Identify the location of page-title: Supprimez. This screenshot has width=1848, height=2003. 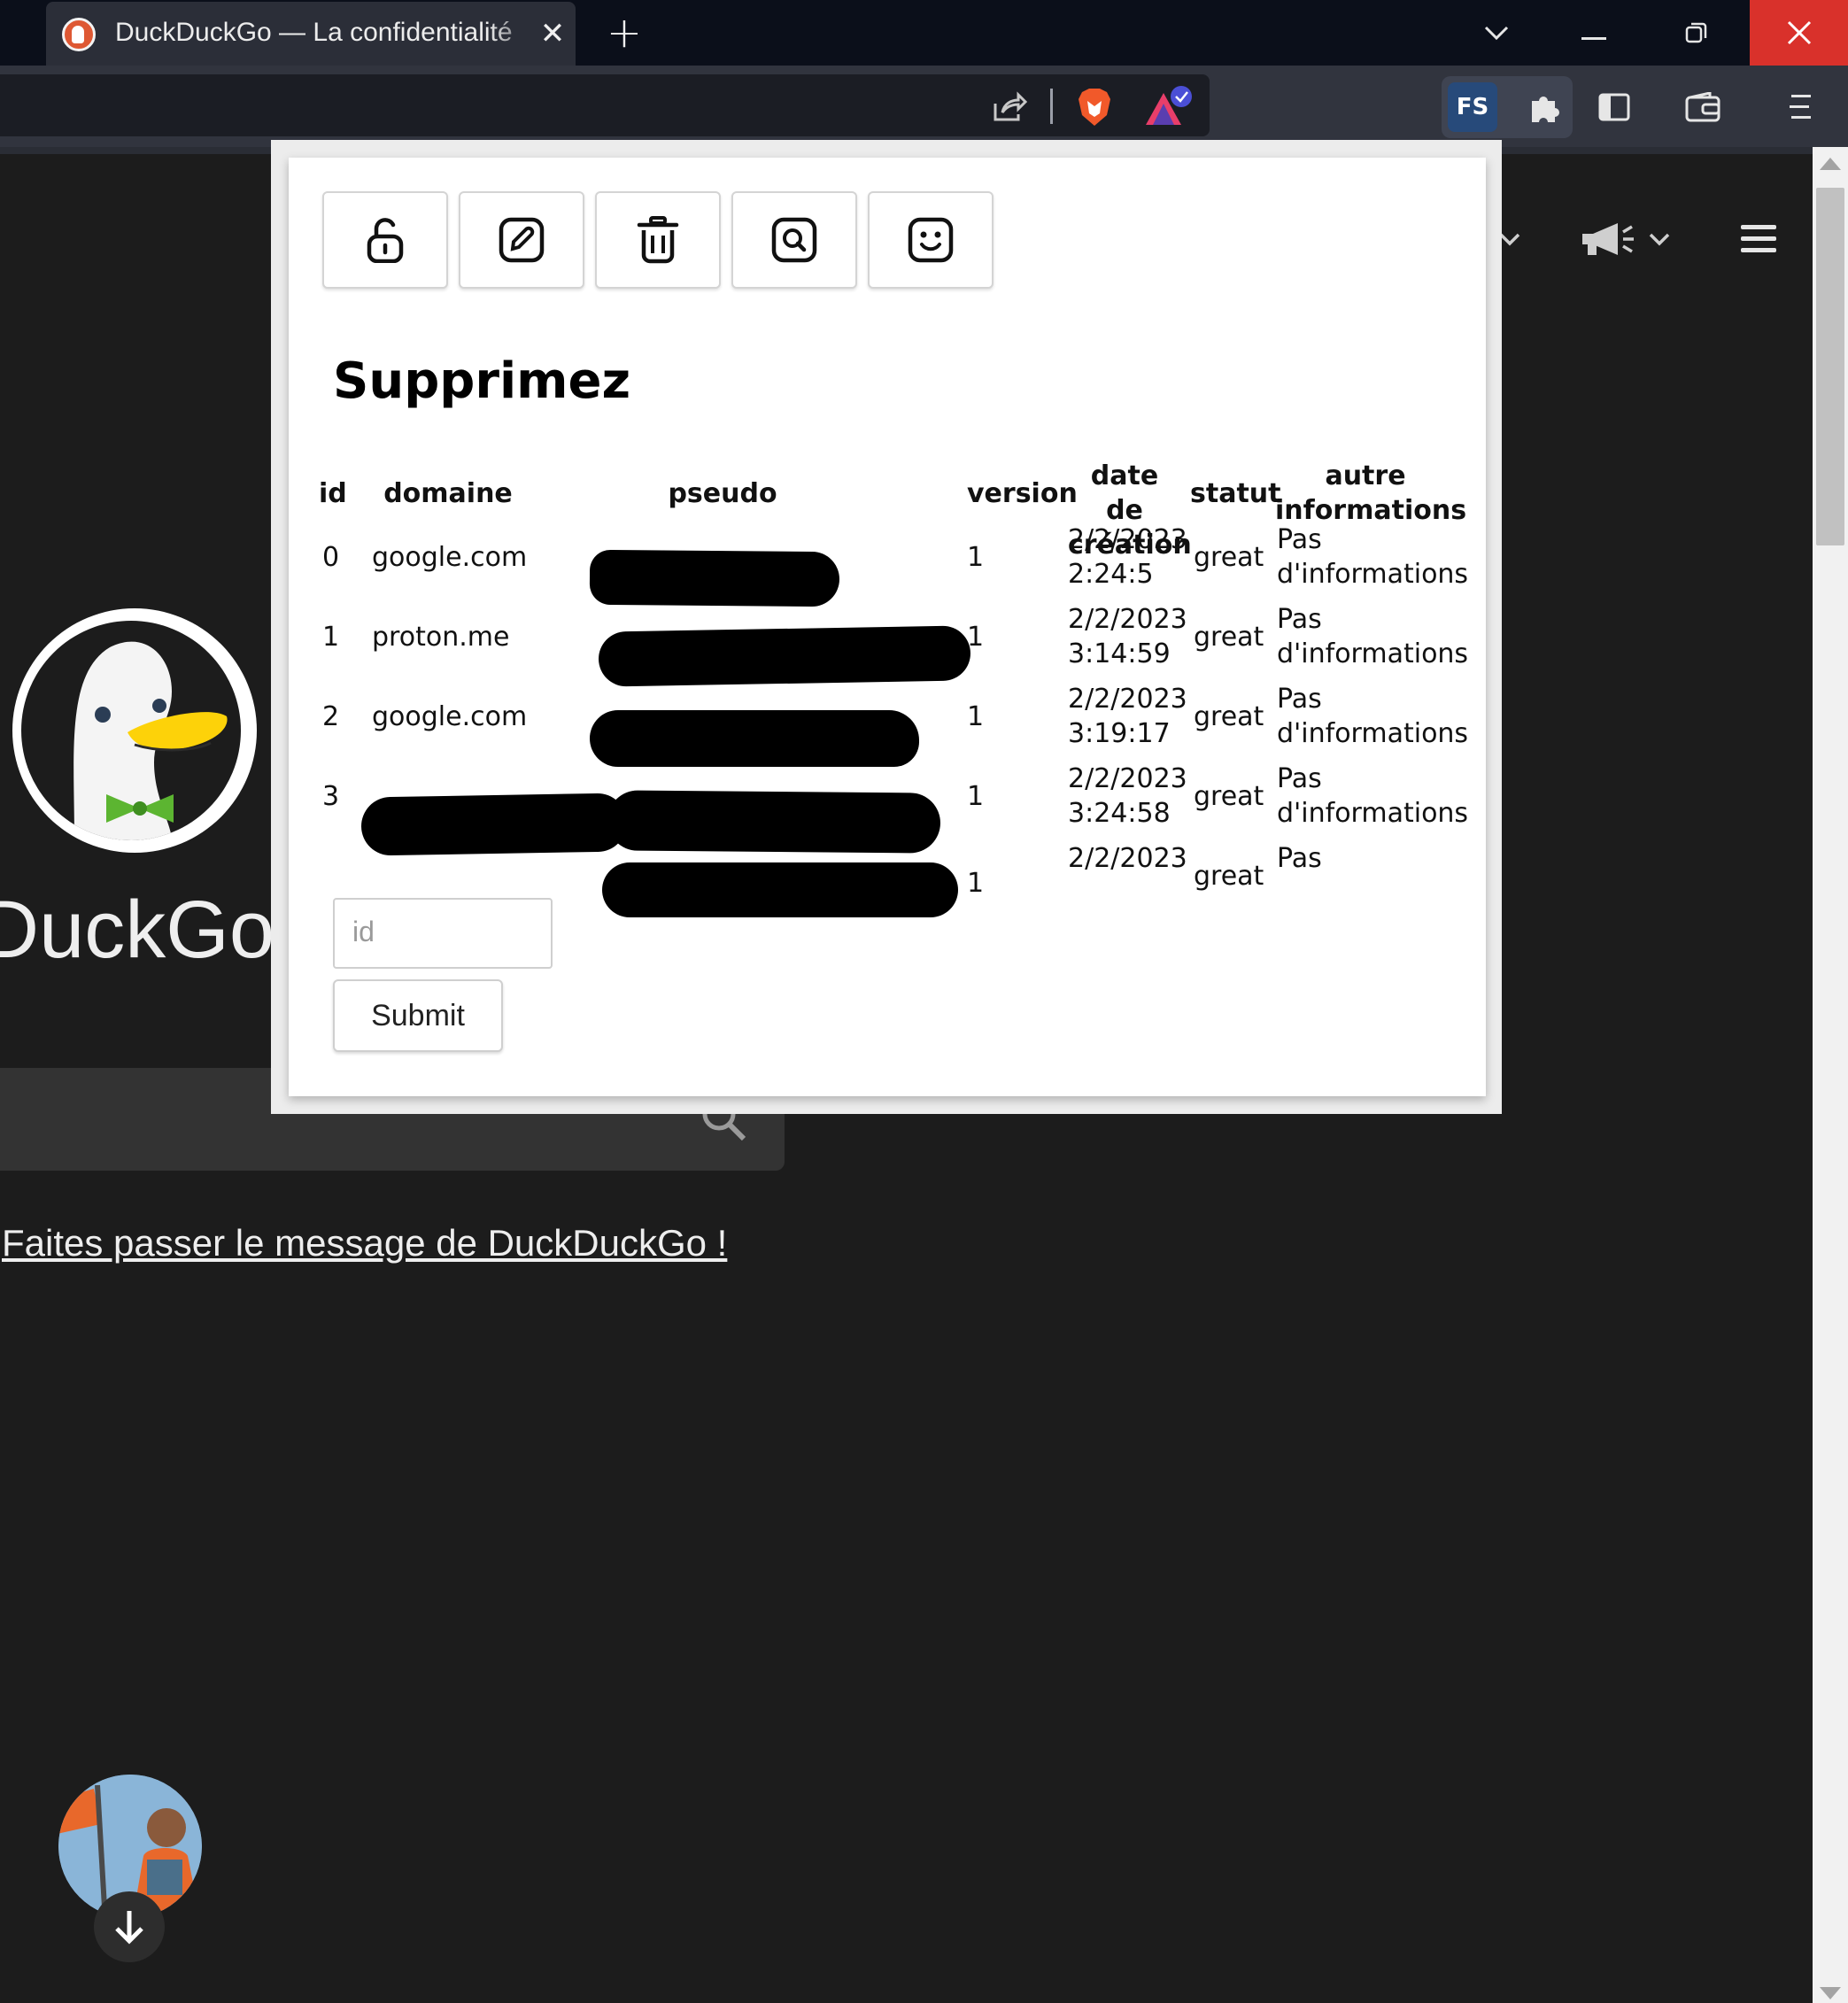
(482, 381).